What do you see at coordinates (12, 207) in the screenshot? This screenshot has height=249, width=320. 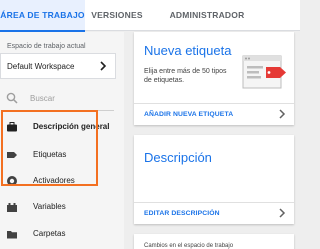 I see `variables-icon` at bounding box center [12, 207].